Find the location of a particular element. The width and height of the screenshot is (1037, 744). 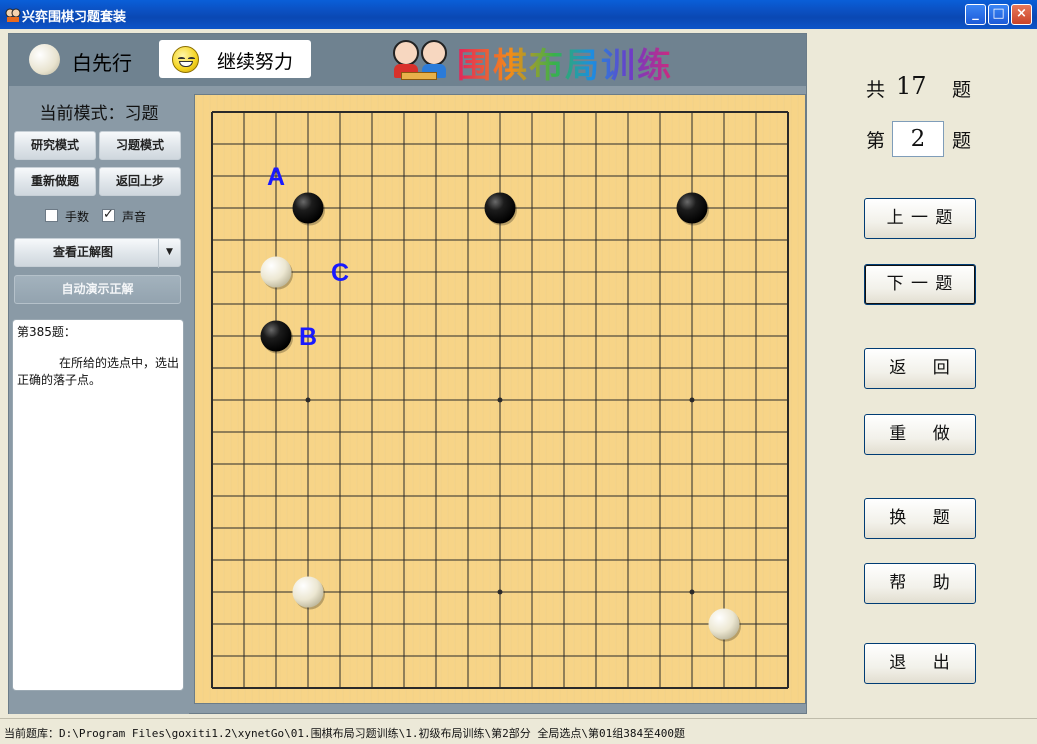

view-answer-label: 查看正解图 is located at coordinates (83, 252).